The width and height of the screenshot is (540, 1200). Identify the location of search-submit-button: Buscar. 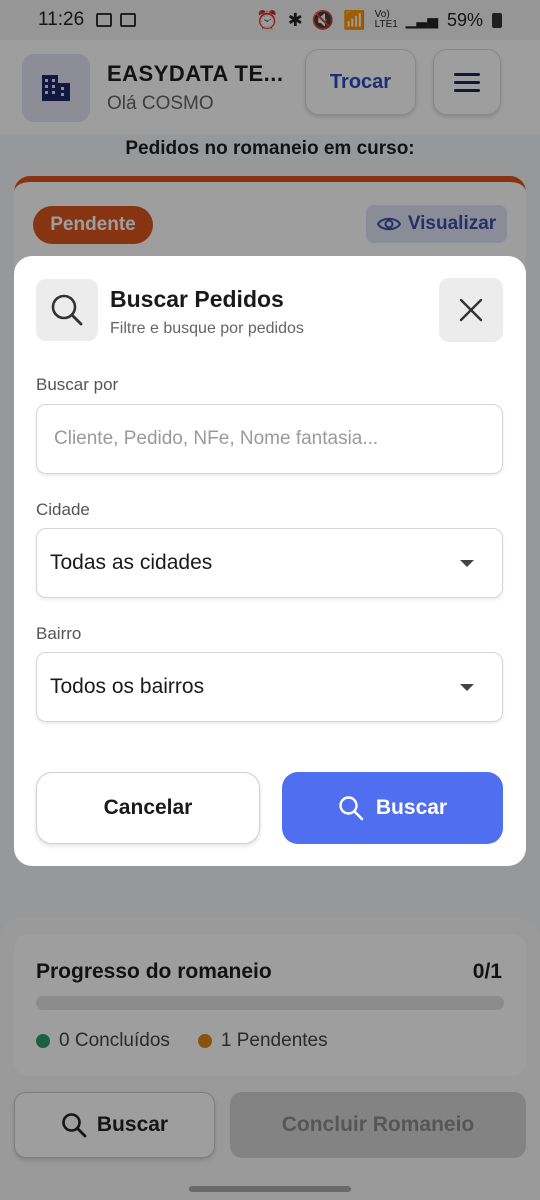
(392, 808).